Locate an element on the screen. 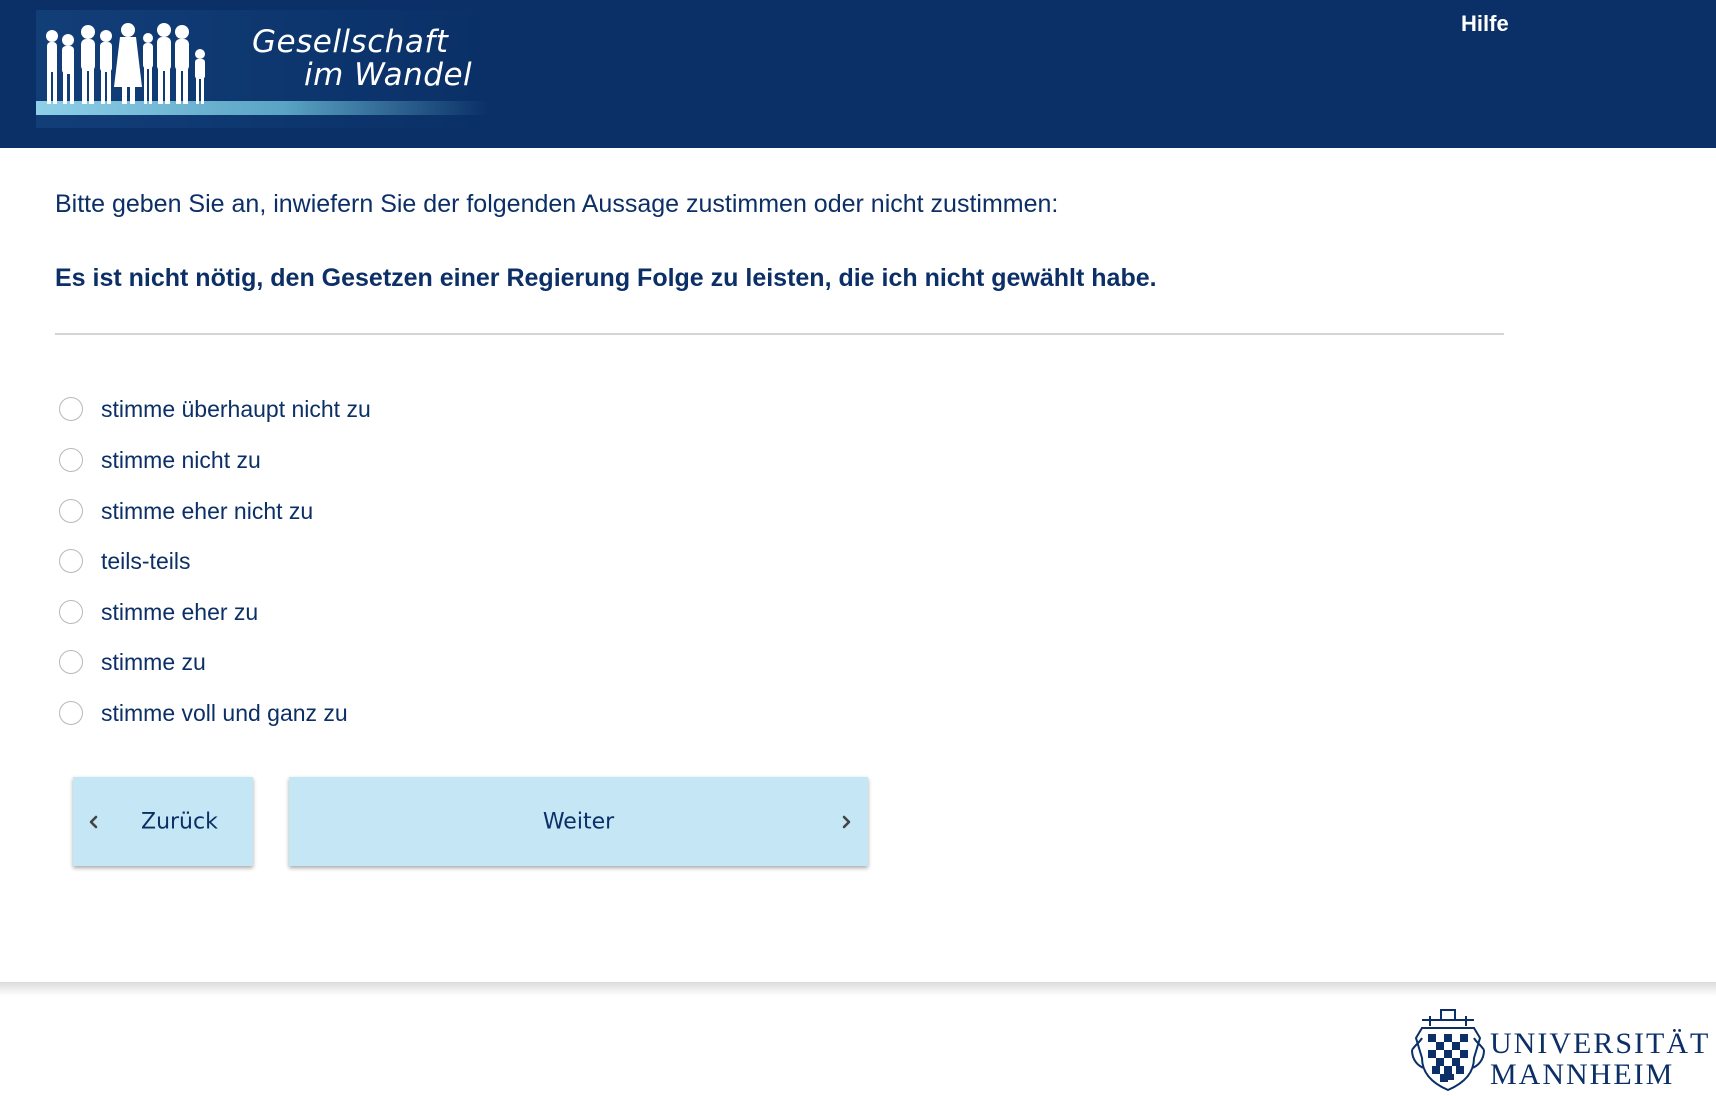 This screenshot has height=1096, width=1716. university-name: UNIVERSITÄT MANNHEIM is located at coordinates (1600, 1059).